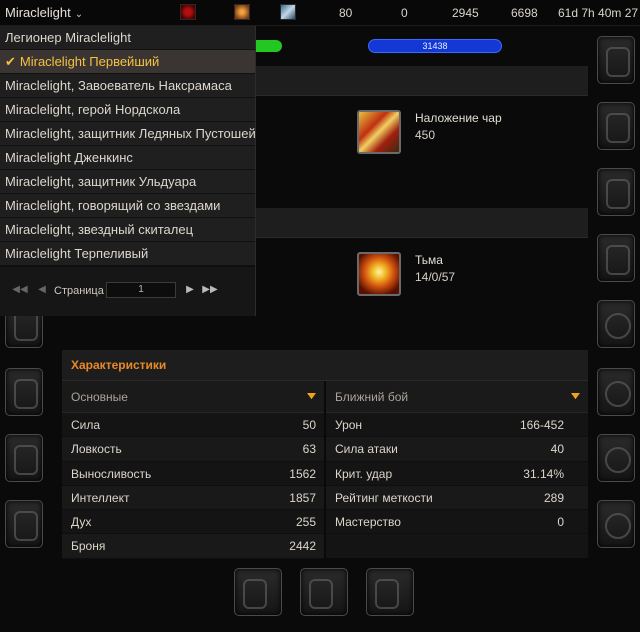  Describe the element at coordinates (458, 118) in the screenshot. I see `profession-name: Наложение чар` at that location.